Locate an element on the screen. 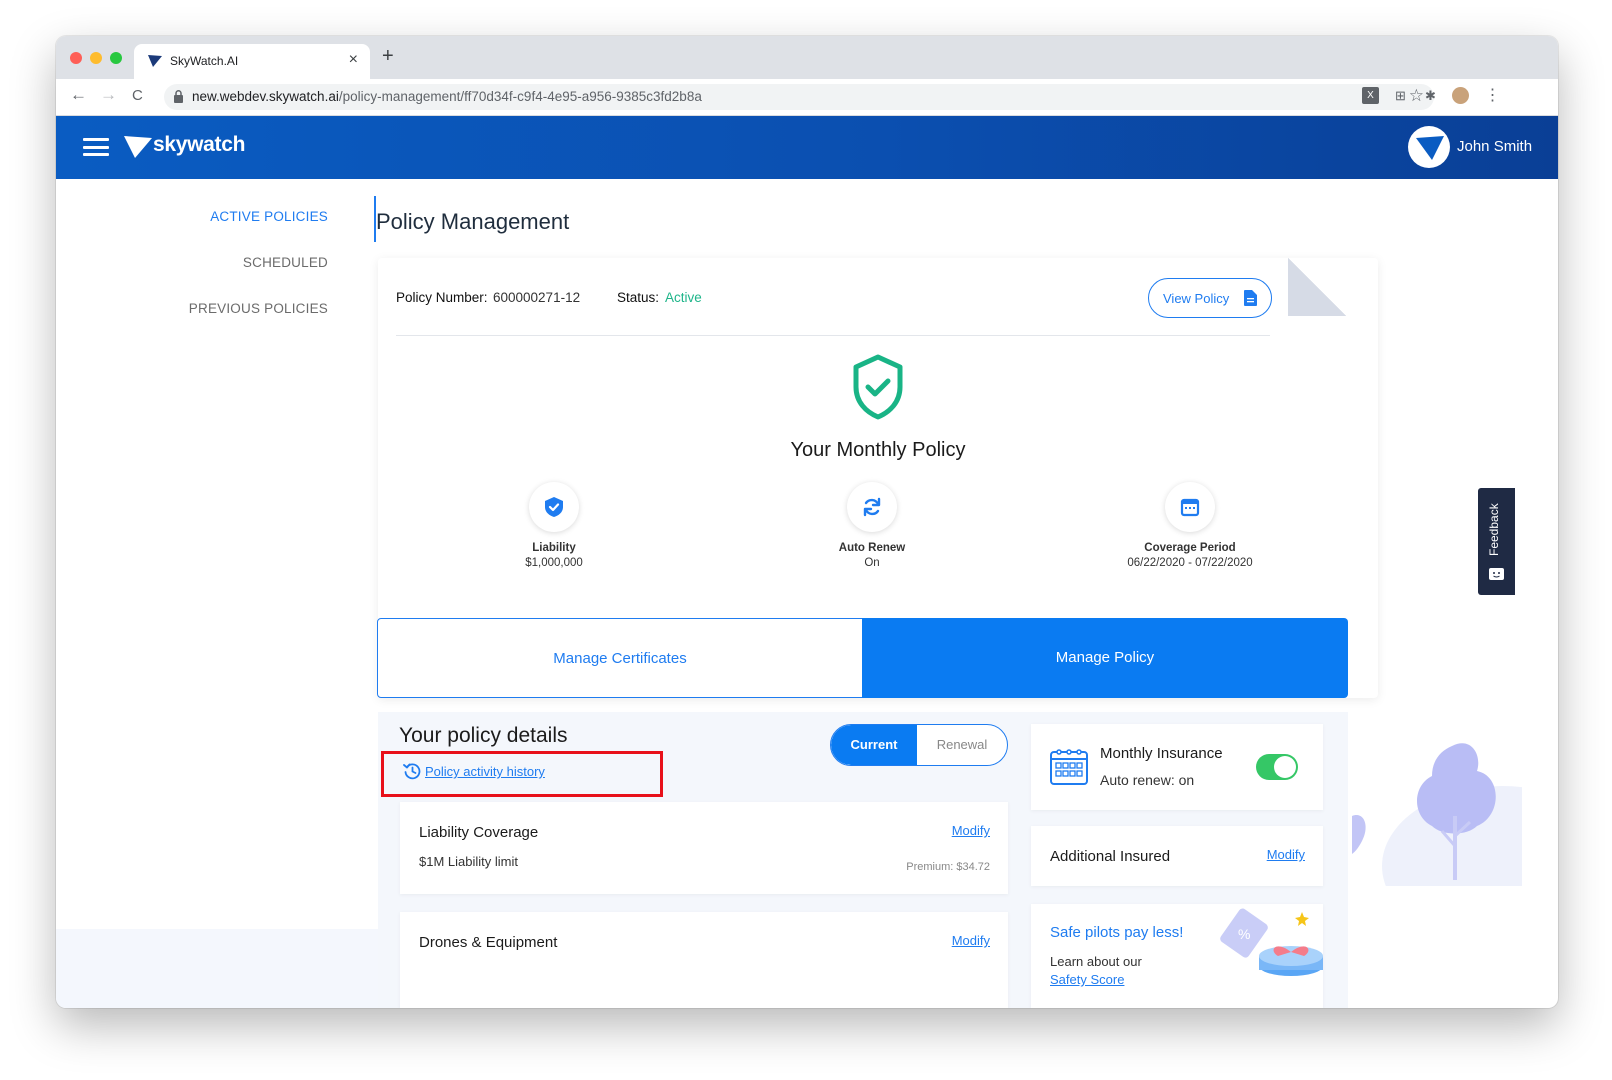 The image size is (1612, 1080). shield-check-icon is located at coordinates (554, 507).